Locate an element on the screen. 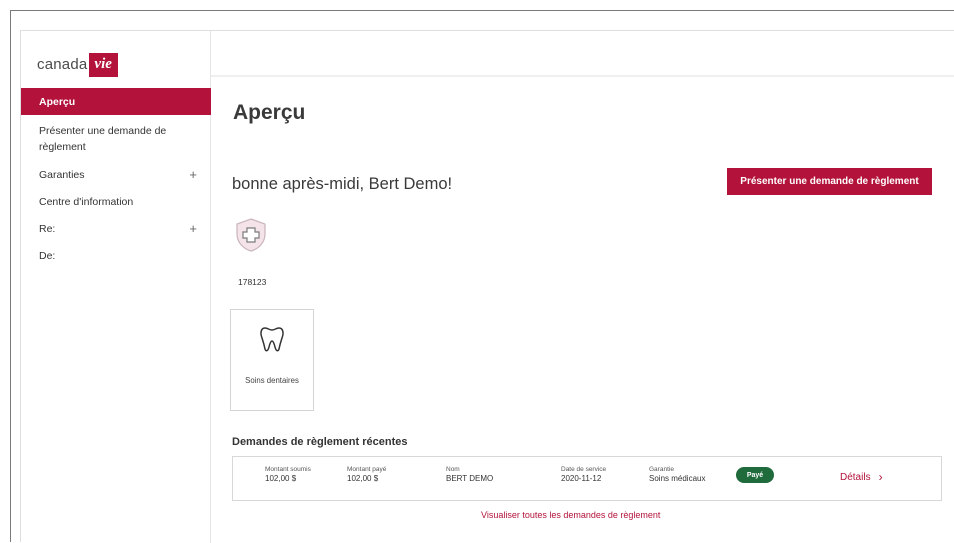 Image resolution: width=954 pixels, height=543 pixels. sidebar-item-label: De: is located at coordinates (47, 256).